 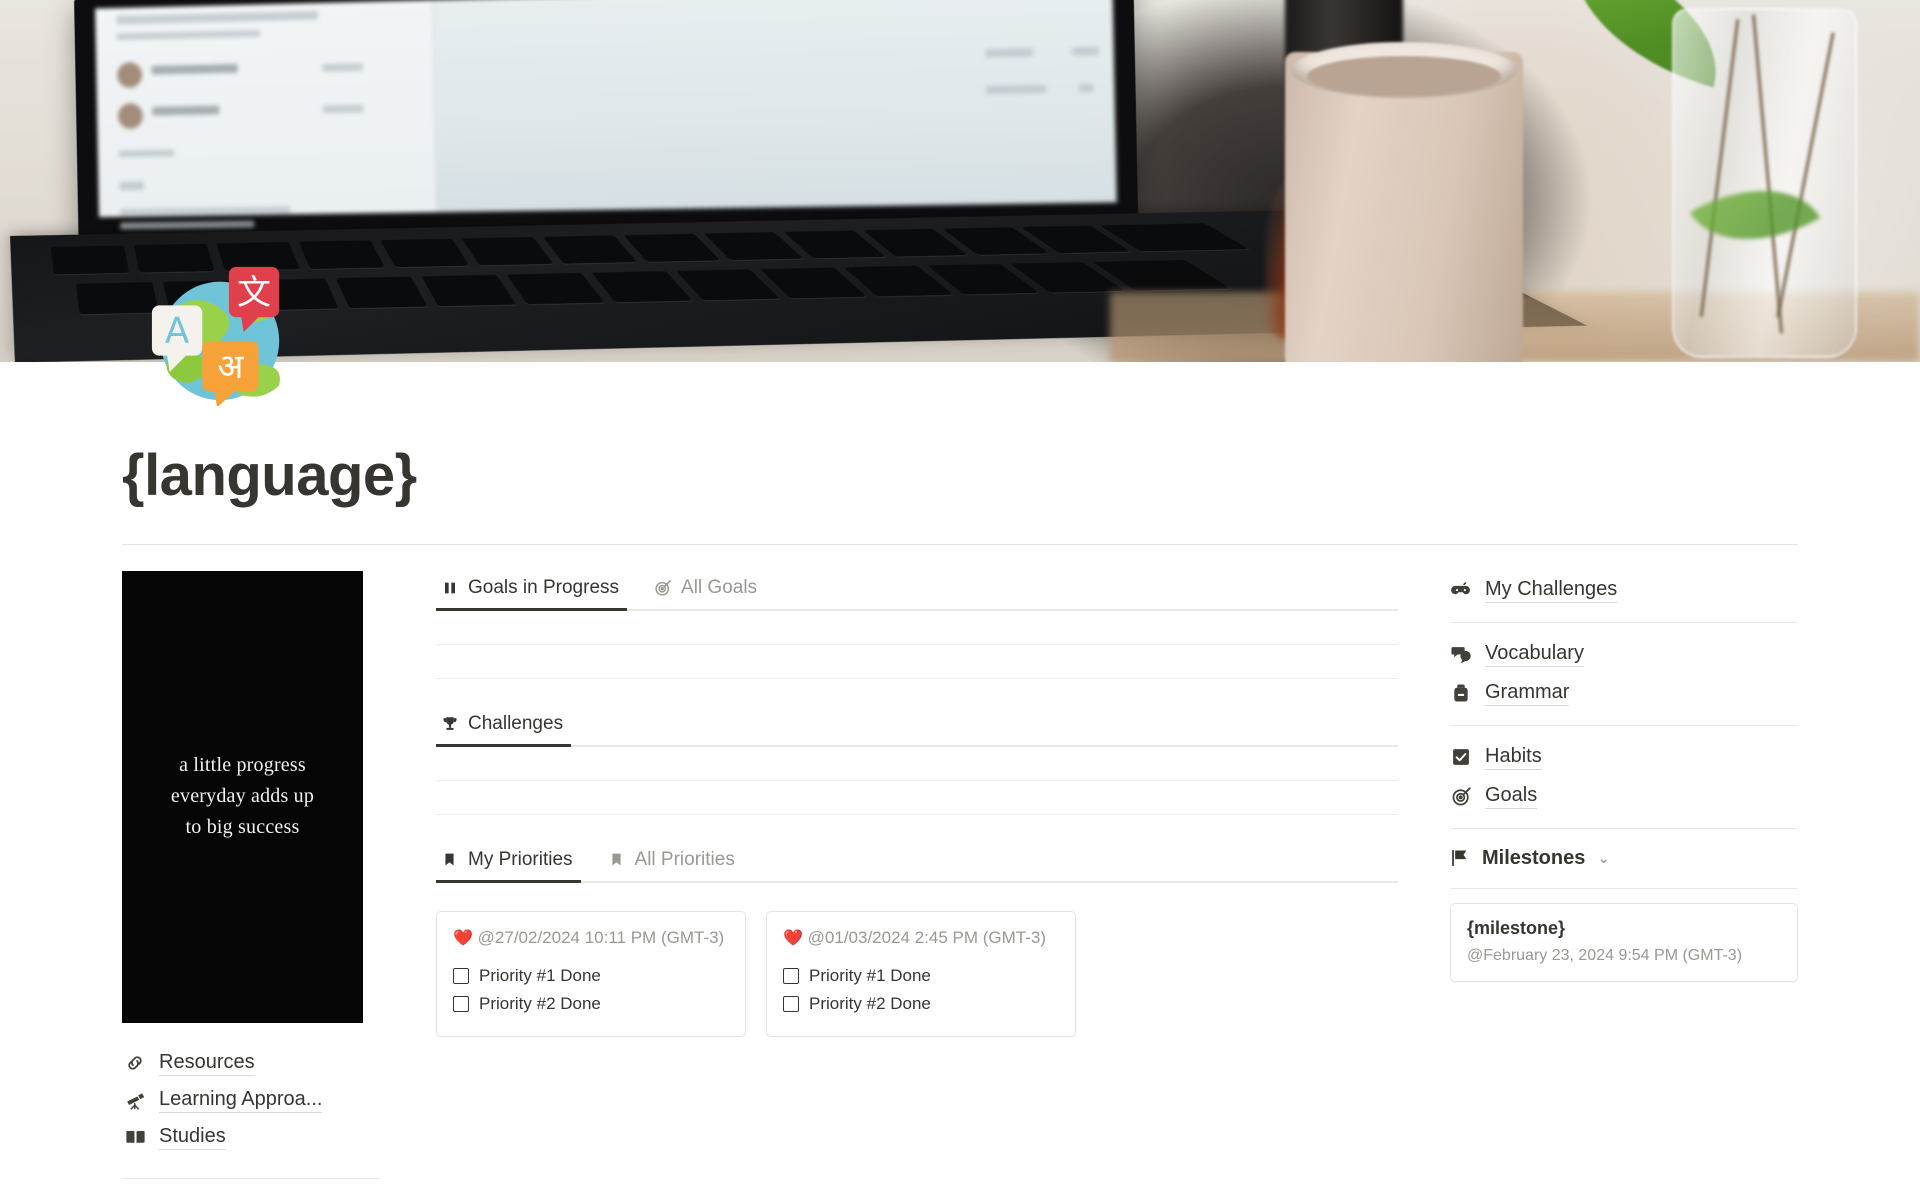 What do you see at coordinates (1603, 858) in the screenshot?
I see `chevron-down-icon: ⌄` at bounding box center [1603, 858].